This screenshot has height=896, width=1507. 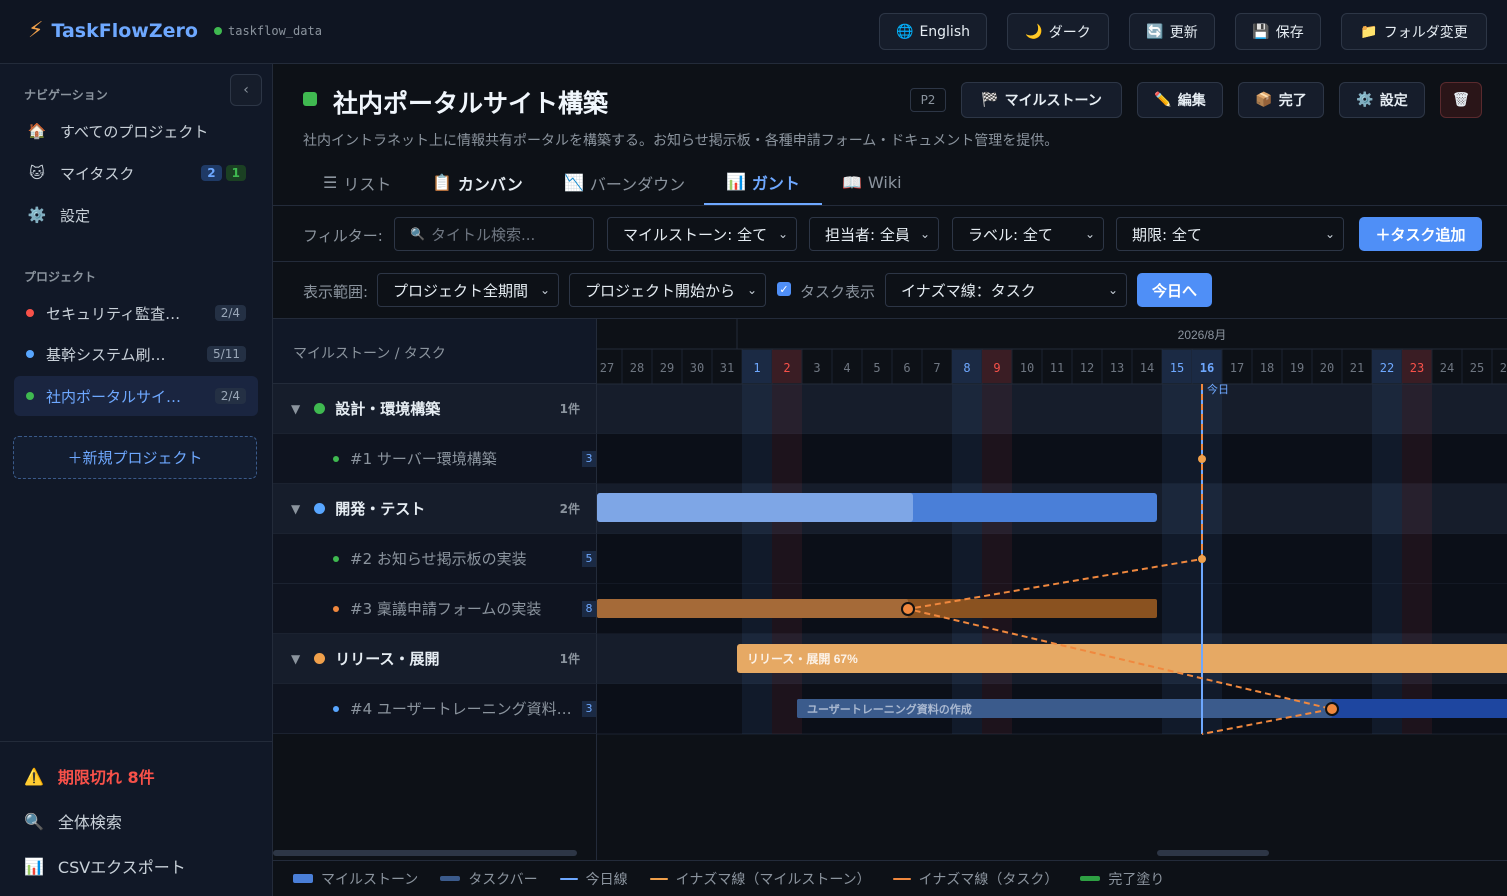 I want to click on assignee-filter-select: 担当者: 全員 ⌄, so click(x=874, y=234).